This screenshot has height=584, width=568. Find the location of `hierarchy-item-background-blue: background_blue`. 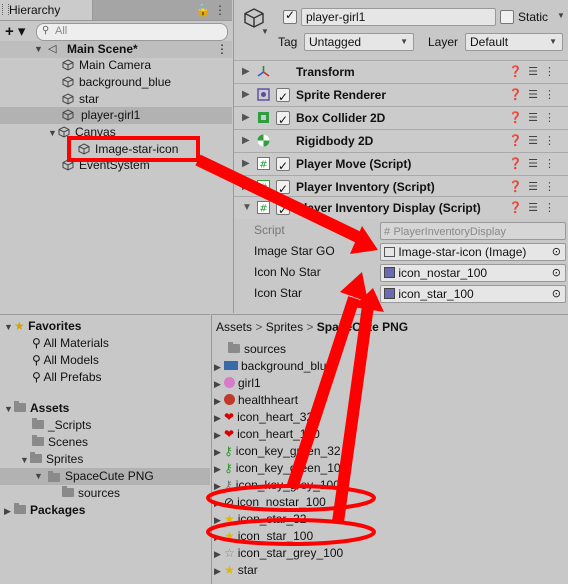

hierarchy-item-background-blue: background_blue is located at coordinates (116, 82).